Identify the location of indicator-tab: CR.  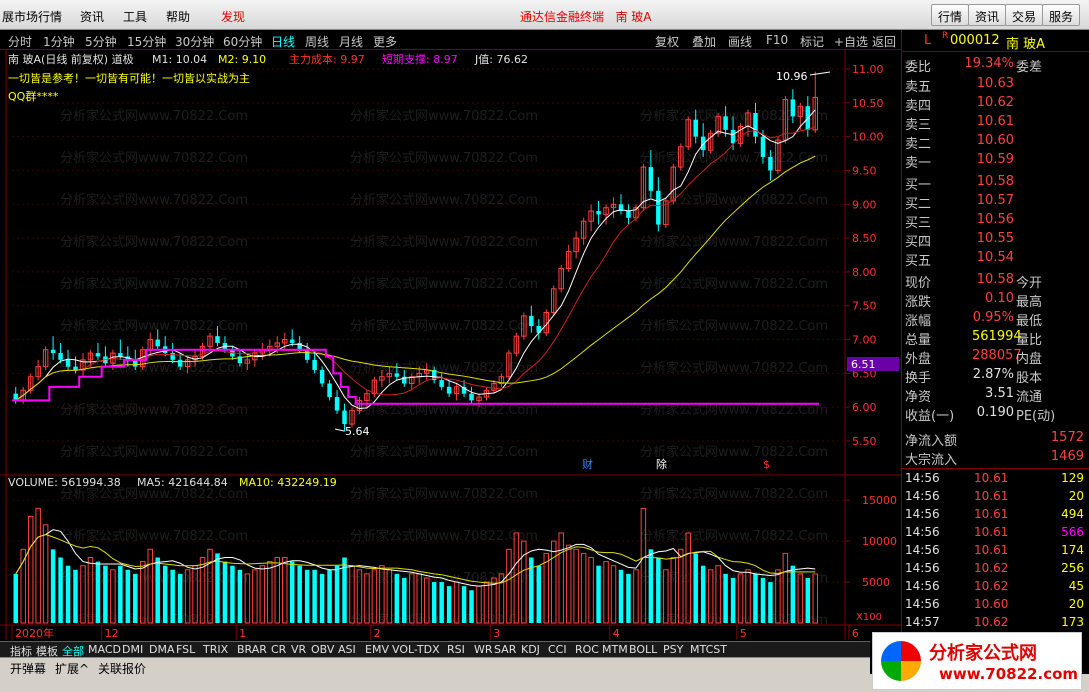
(278, 649).